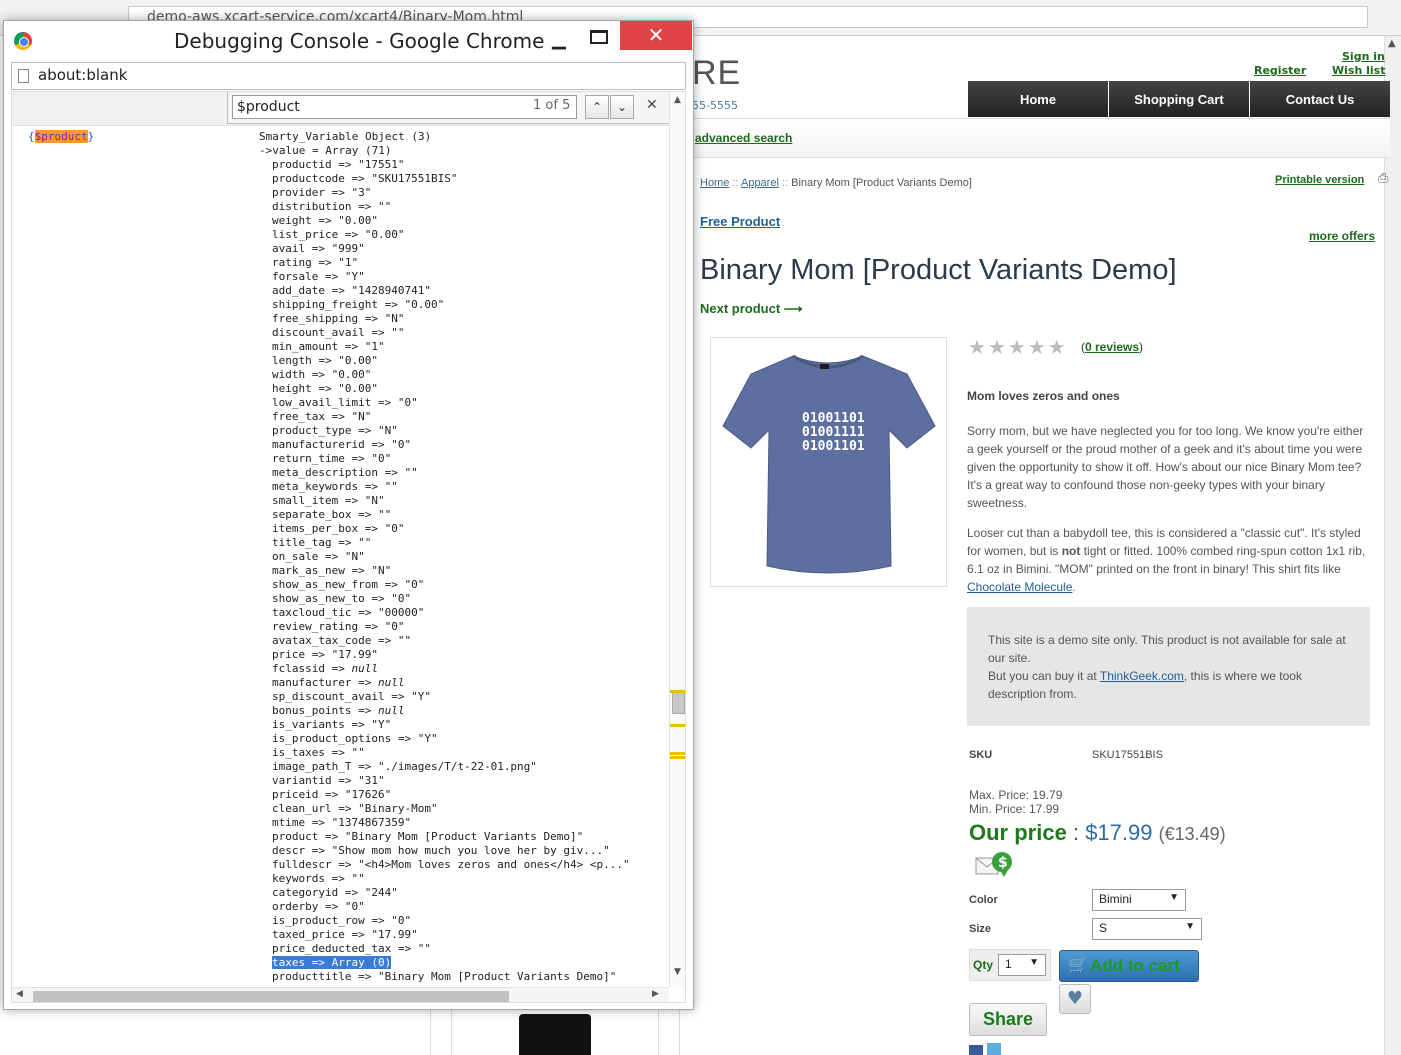 This screenshot has width=1401, height=1055. Describe the element at coordinates (1147, 929) in the screenshot. I see `size-select: S ▼` at that location.